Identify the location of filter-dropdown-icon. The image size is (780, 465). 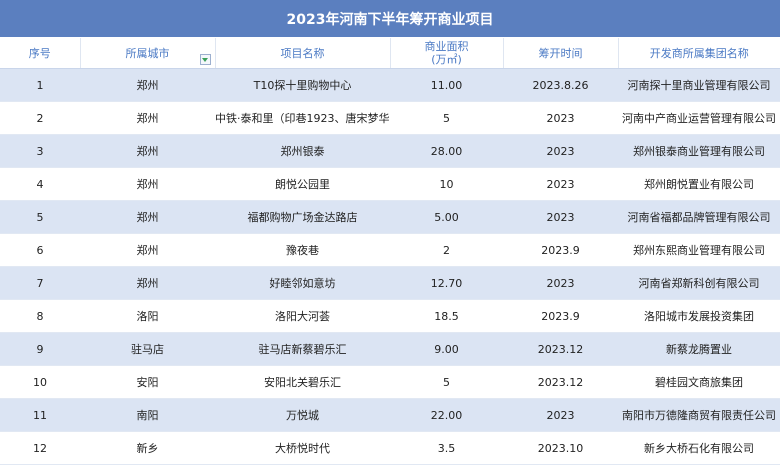
(205, 59).